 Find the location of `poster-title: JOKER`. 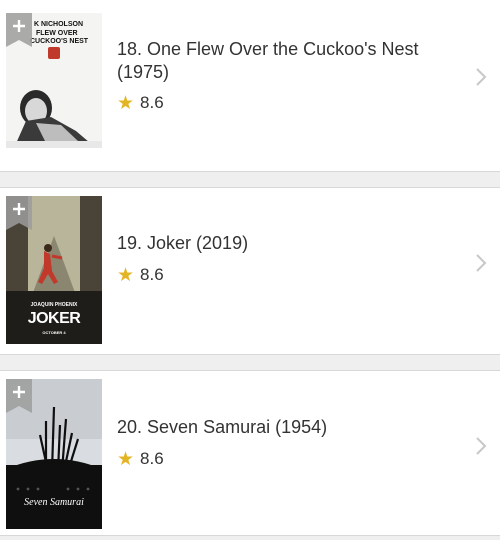

poster-title: JOKER is located at coordinates (54, 318).